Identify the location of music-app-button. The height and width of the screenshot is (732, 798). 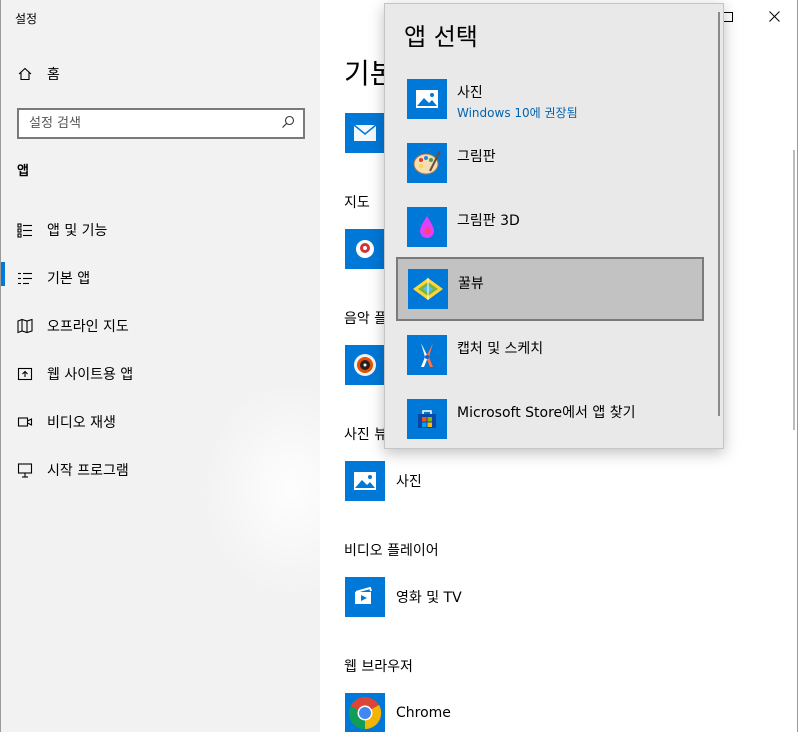
(365, 365).